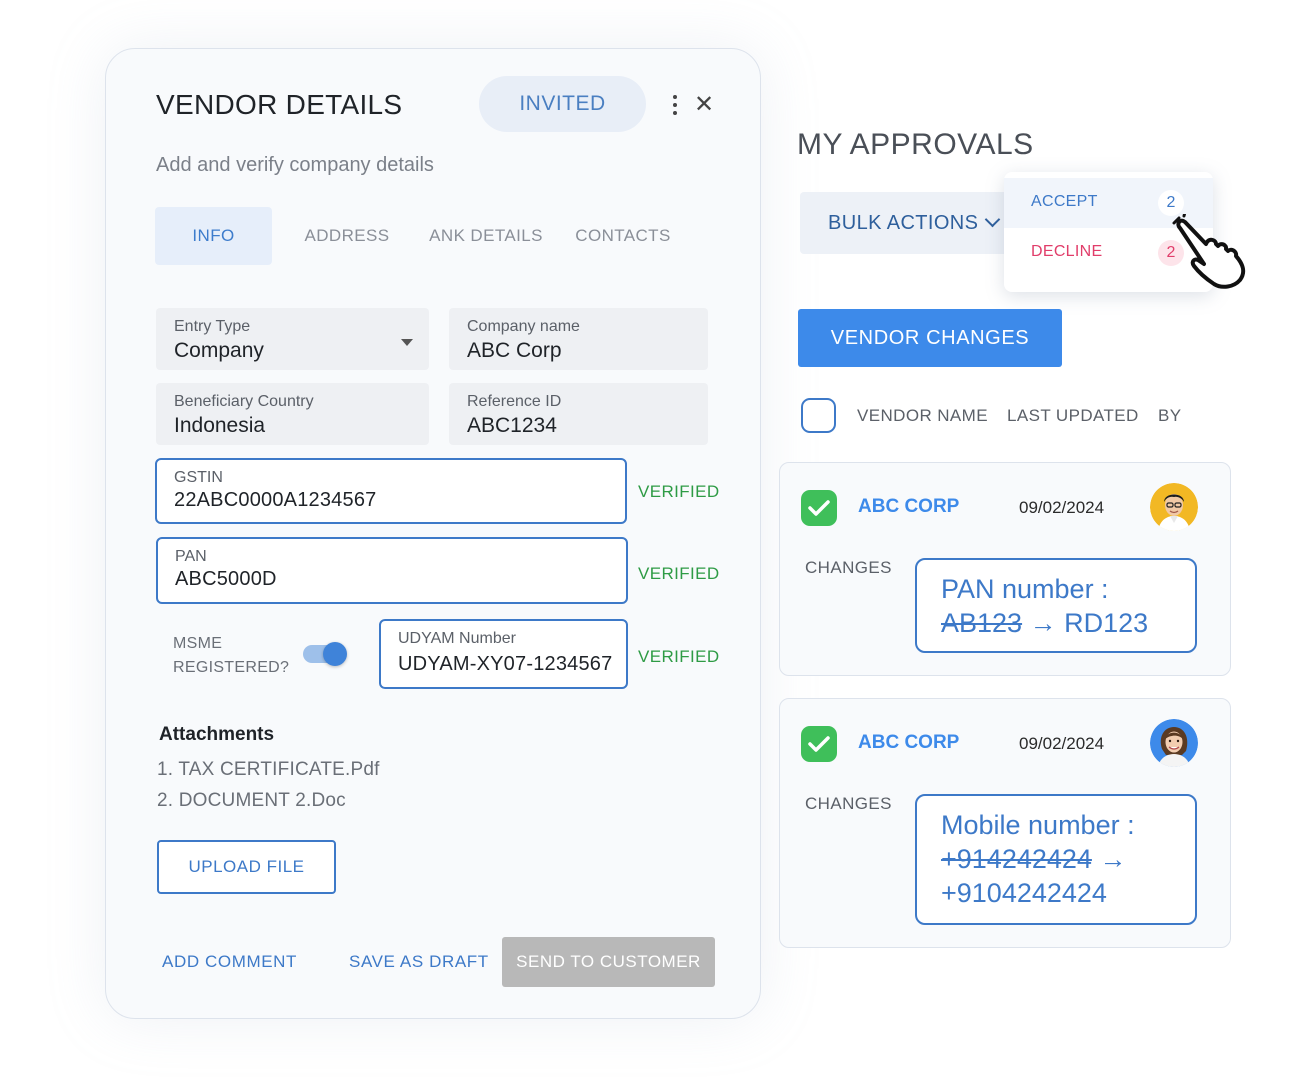  I want to click on bulk-actions-label: BULK ACTIONS, so click(903, 222).